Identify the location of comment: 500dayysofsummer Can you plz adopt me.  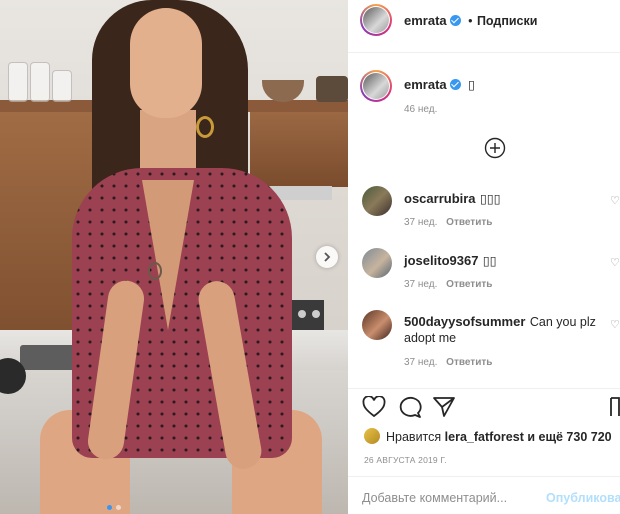
(507, 330).